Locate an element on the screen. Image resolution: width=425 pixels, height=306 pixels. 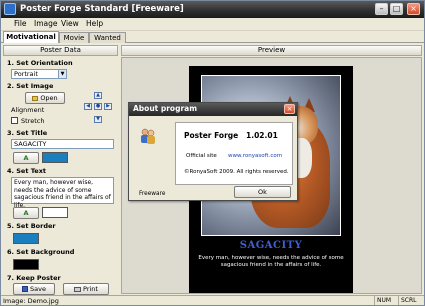
title-color-swatch is located at coordinates (55, 157).